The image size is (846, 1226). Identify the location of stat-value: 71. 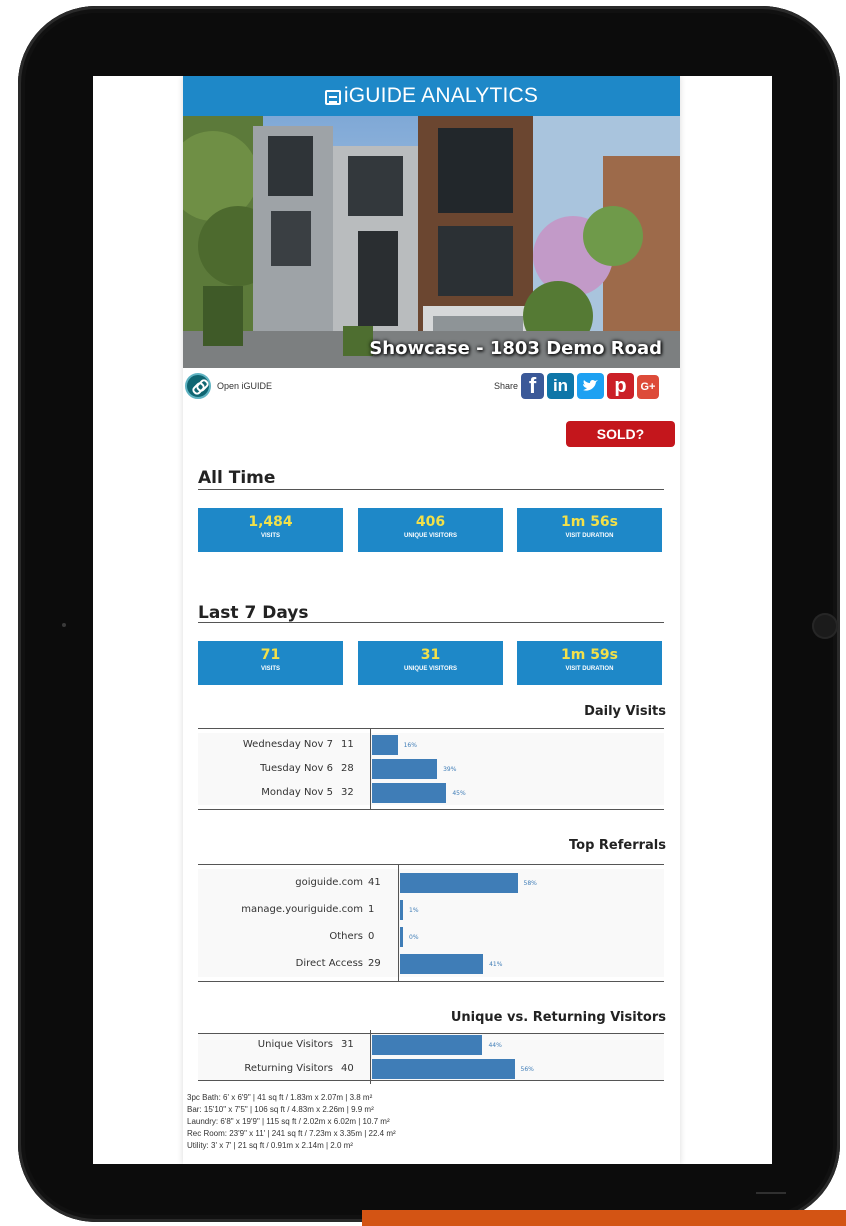
(270, 655).